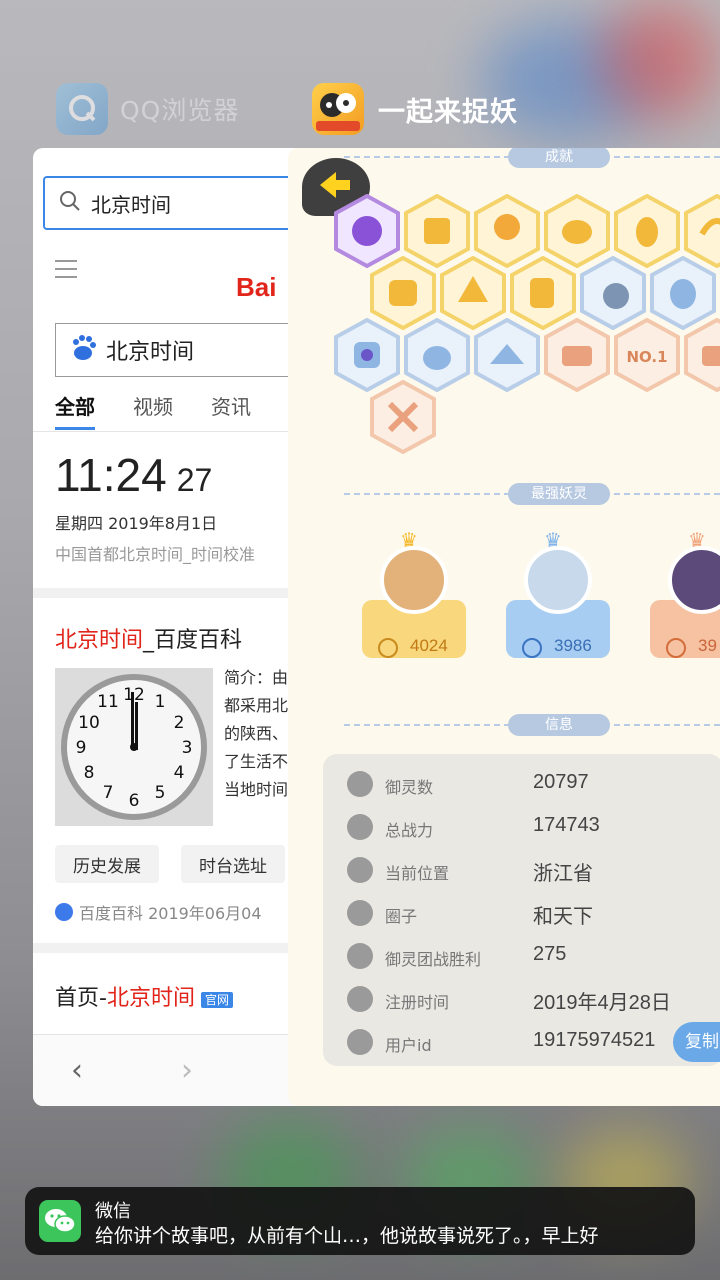  Describe the element at coordinates (360, 913) in the screenshot. I see `circle-icon` at that location.